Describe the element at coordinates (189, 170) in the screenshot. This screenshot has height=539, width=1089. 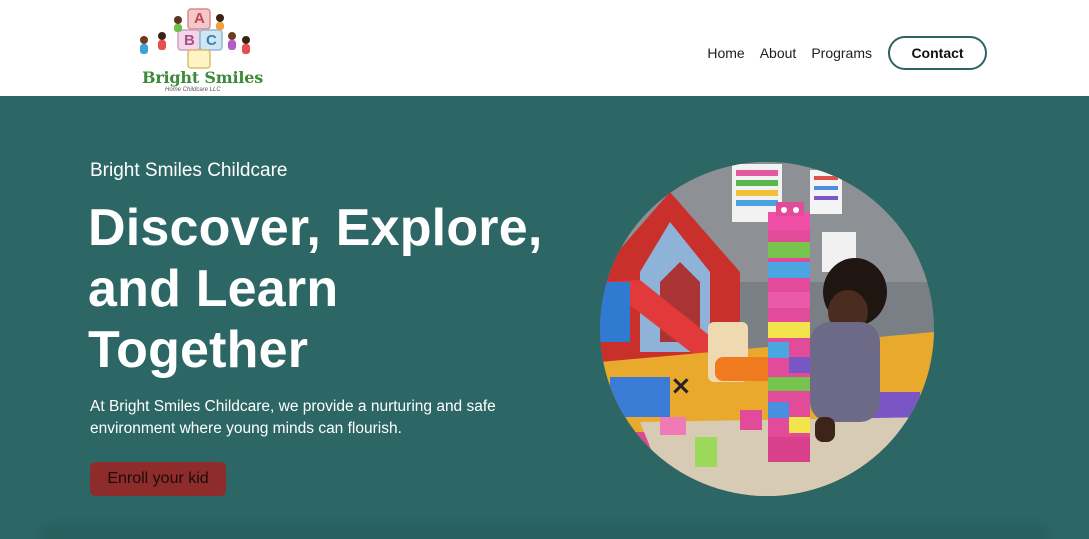
I see `hero-eyebrow: Bright Smiles Childcare` at that location.